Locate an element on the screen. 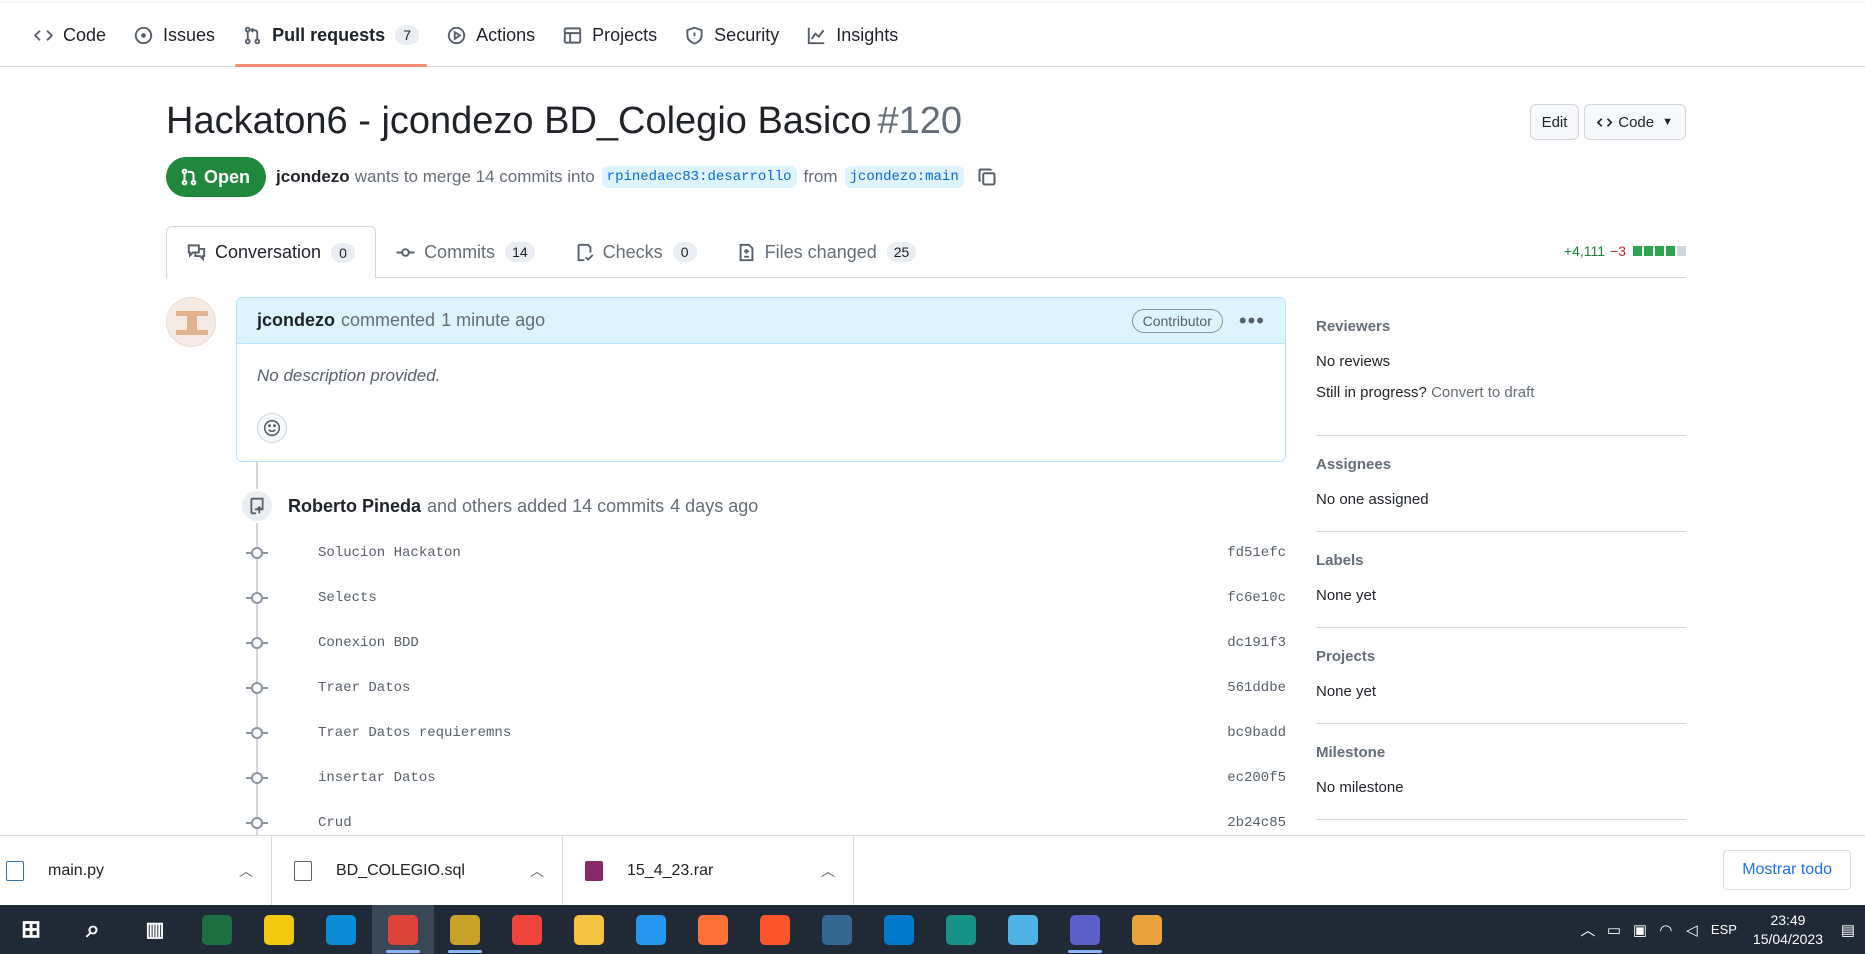  teams-icon is located at coordinates (1085, 929).